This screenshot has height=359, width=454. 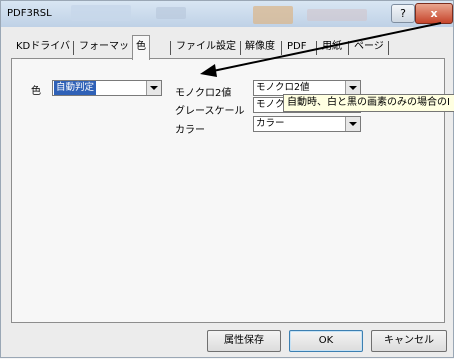 What do you see at coordinates (270, 123) in the screenshot?
I see `color-type-value: カラー` at bounding box center [270, 123].